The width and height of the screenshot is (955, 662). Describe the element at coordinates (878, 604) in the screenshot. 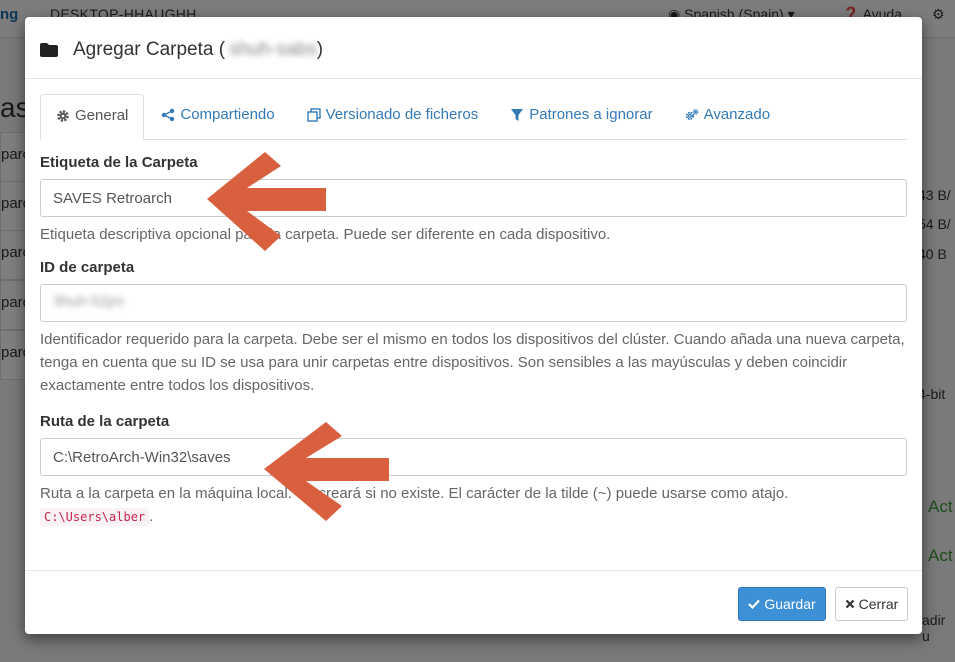

I see `close-button-label: Cerrar` at that location.